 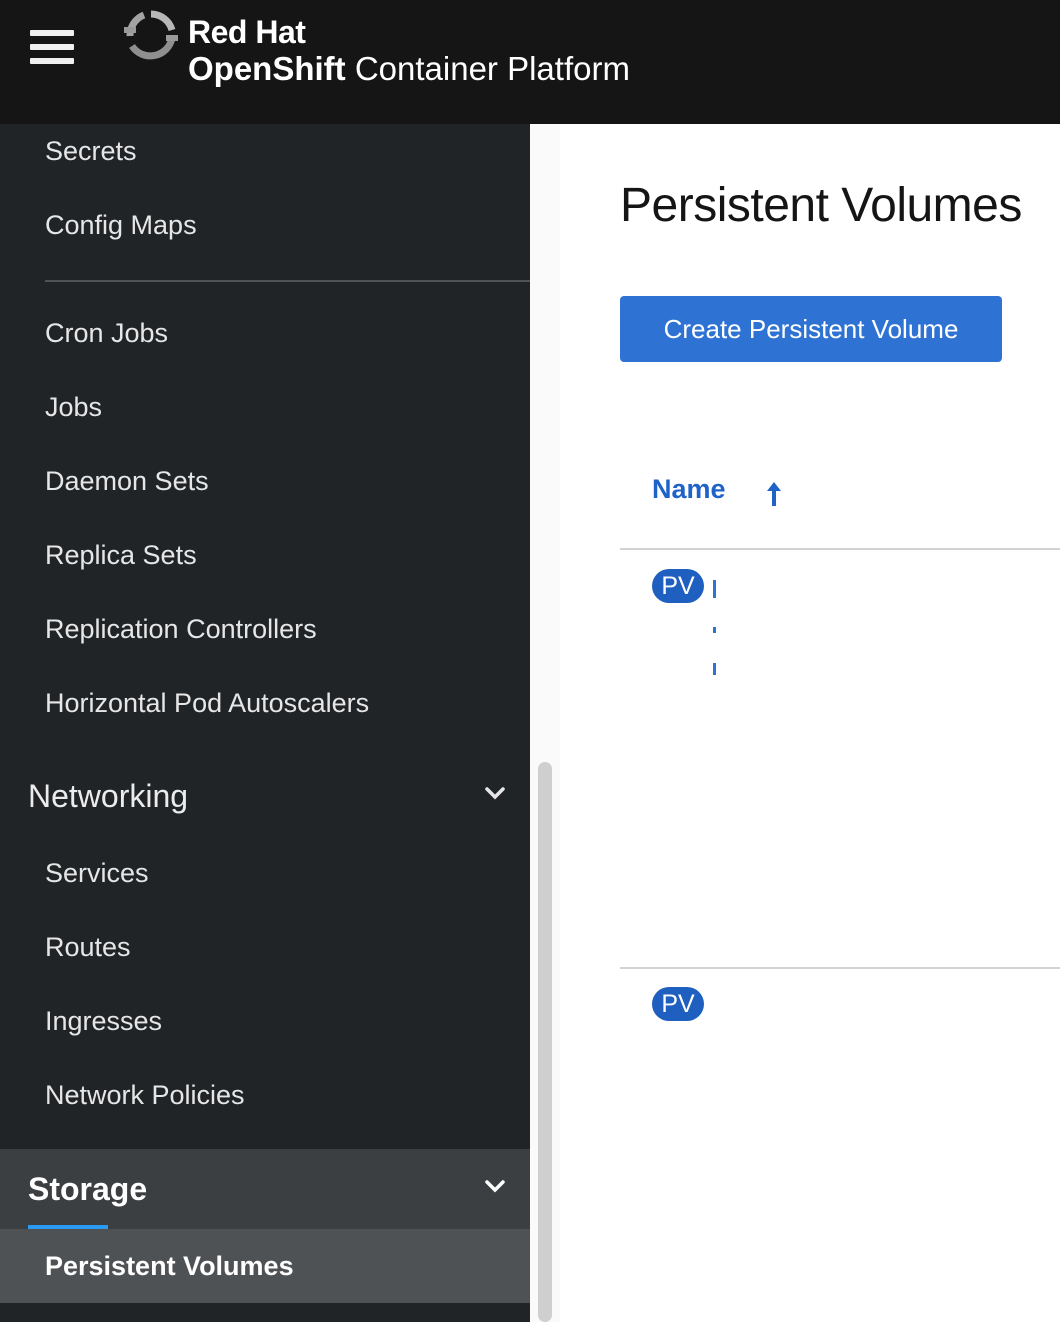 I want to click on masthead: Red Hat OpenShift Container Platform, so click(x=530, y=62).